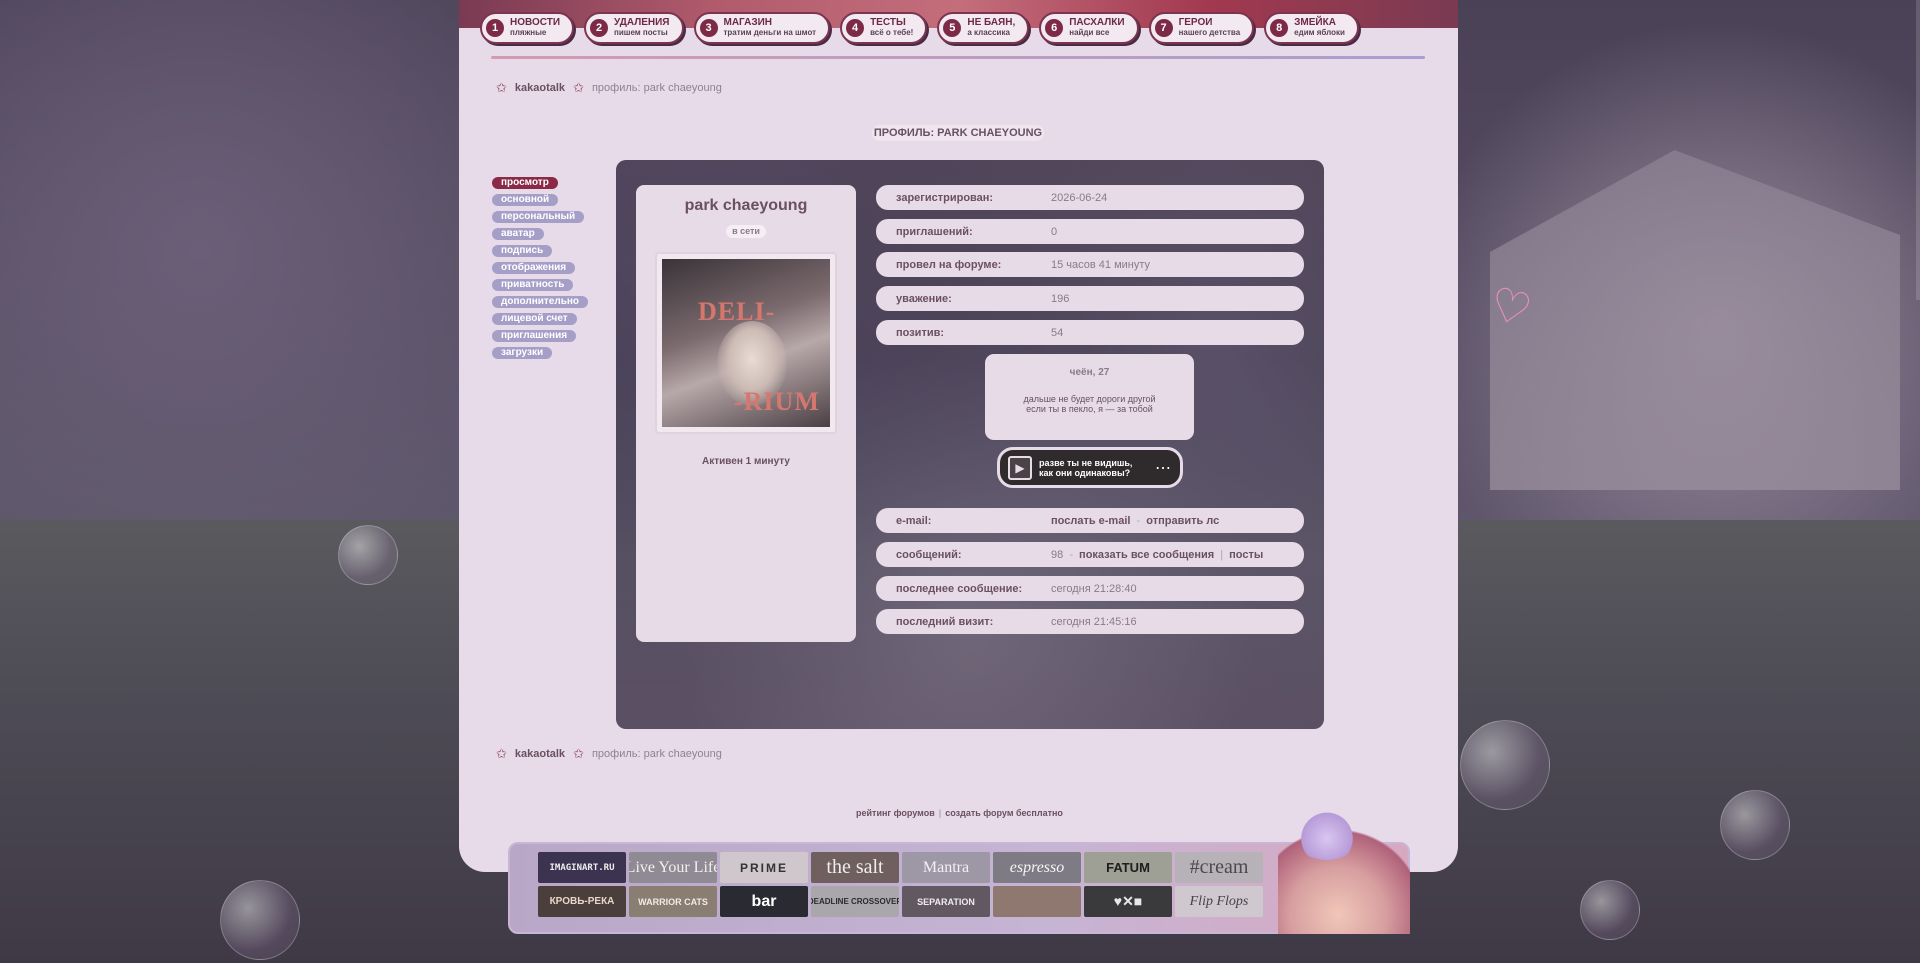  What do you see at coordinates (958, 133) in the screenshot?
I see `page-title: ПРОФИЛЬ: PARK CHAEYOUNG` at bounding box center [958, 133].